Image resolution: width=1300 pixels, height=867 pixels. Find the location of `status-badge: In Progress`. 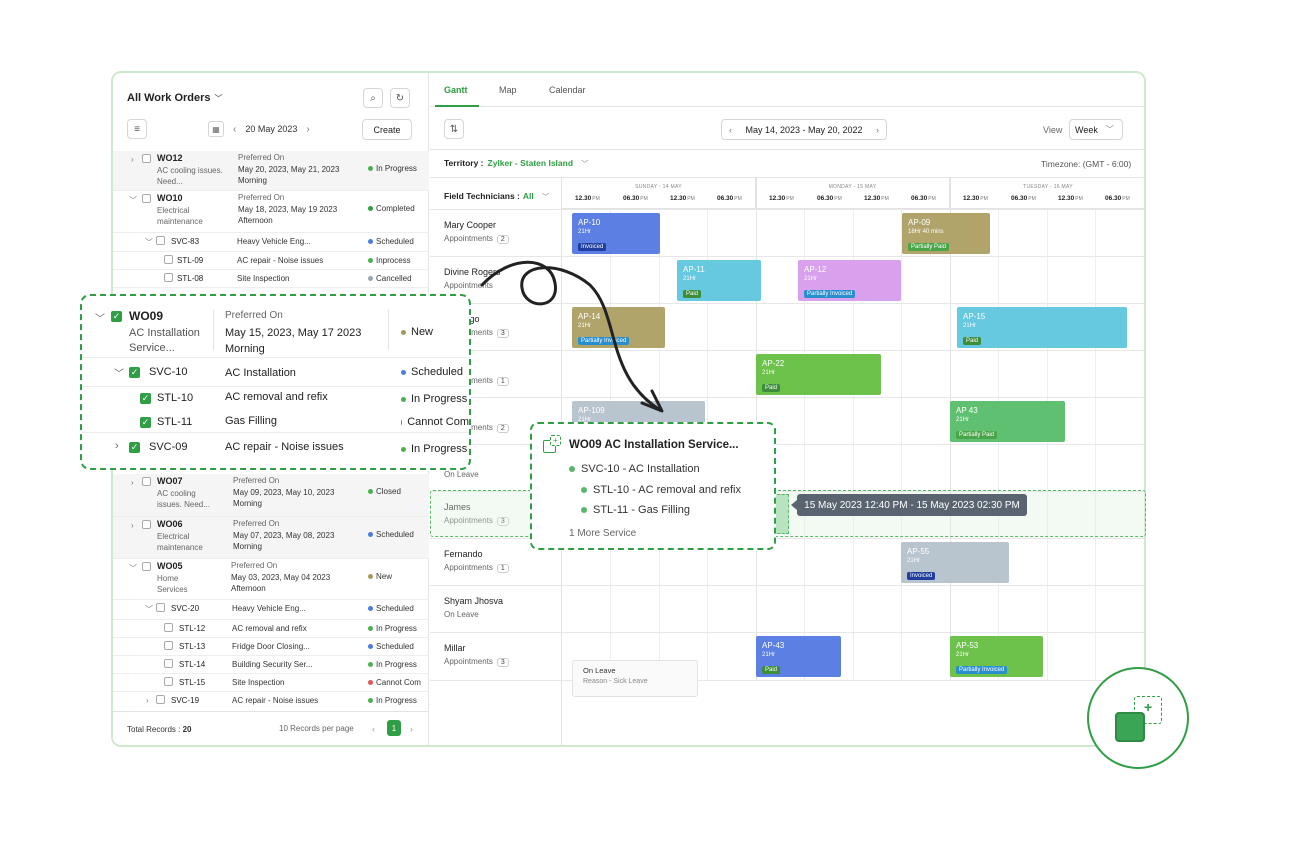

status-badge: In Progress is located at coordinates (434, 449).